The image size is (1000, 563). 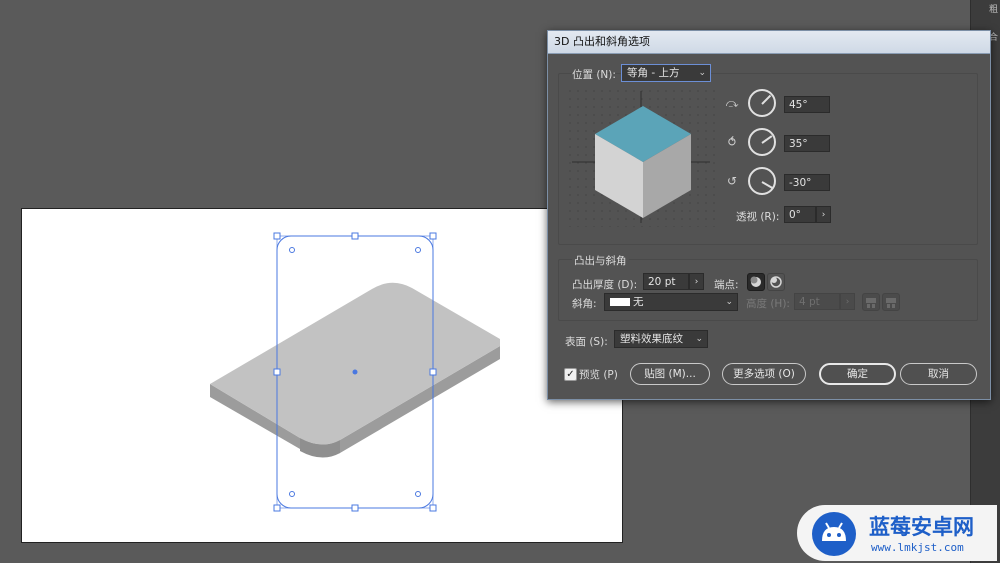 What do you see at coordinates (638, 302) in the screenshot?
I see `bevel-select-value: 无` at bounding box center [638, 302].